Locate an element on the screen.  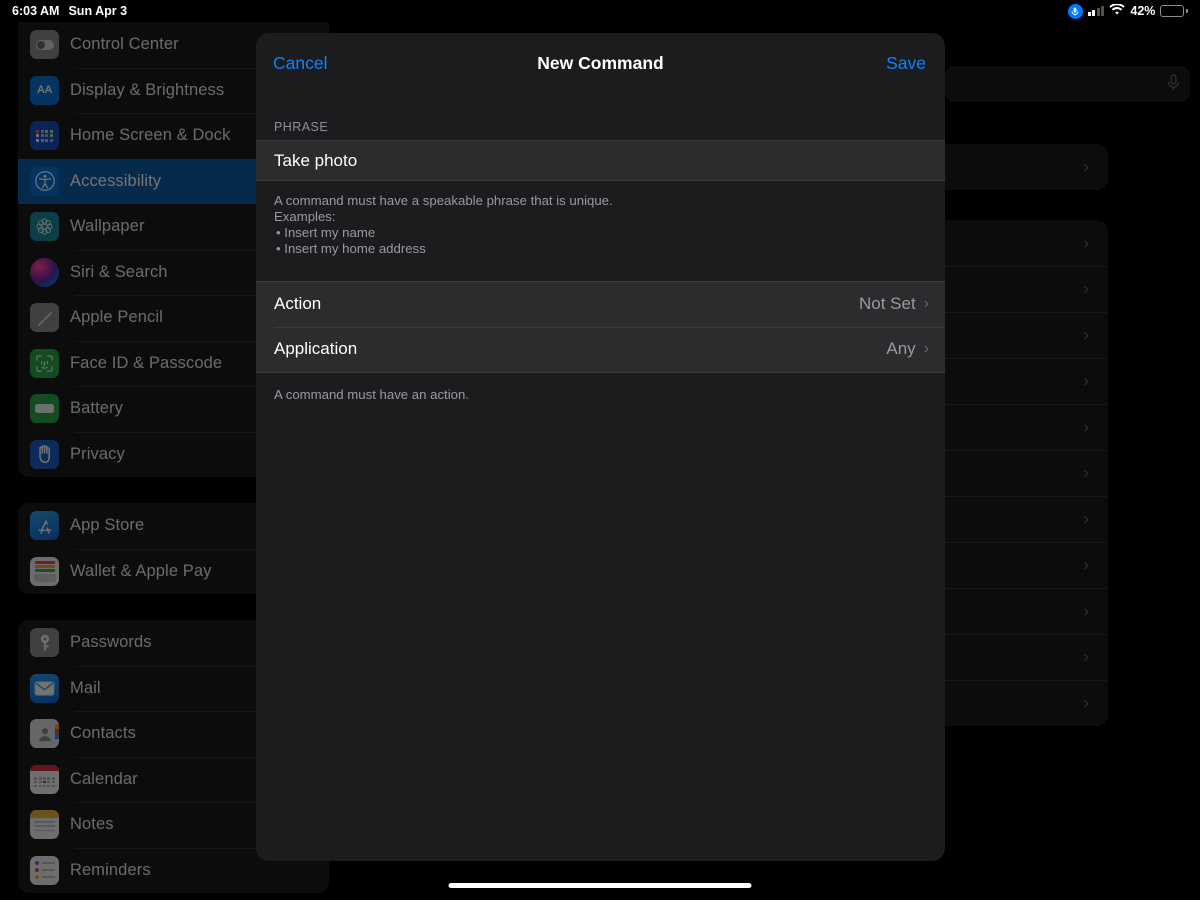
action-footnote: A command must have an action. is located at coordinates (371, 394).